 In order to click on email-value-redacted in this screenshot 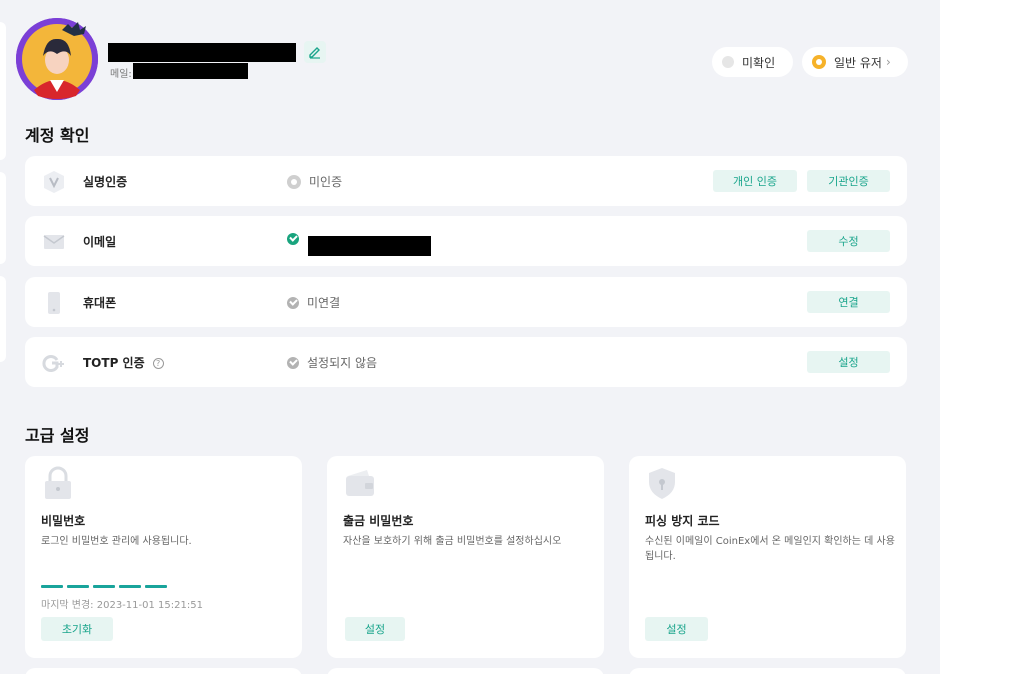, I will do `click(369, 246)`.